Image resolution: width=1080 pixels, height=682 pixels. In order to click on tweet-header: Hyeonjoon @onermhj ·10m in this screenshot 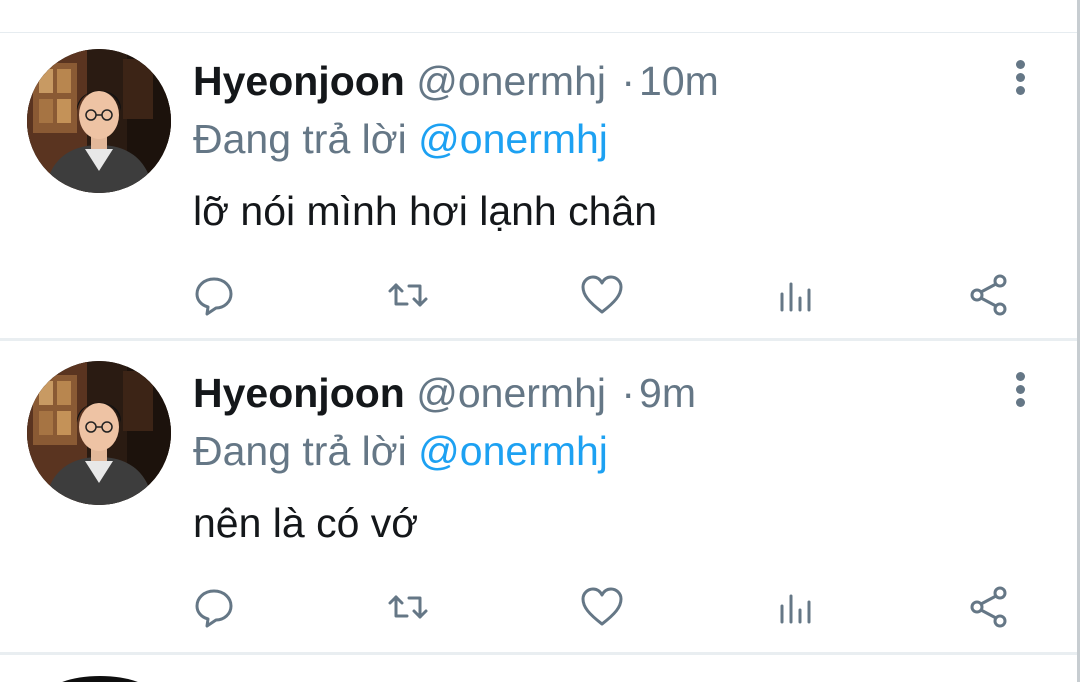, I will do `click(456, 81)`.